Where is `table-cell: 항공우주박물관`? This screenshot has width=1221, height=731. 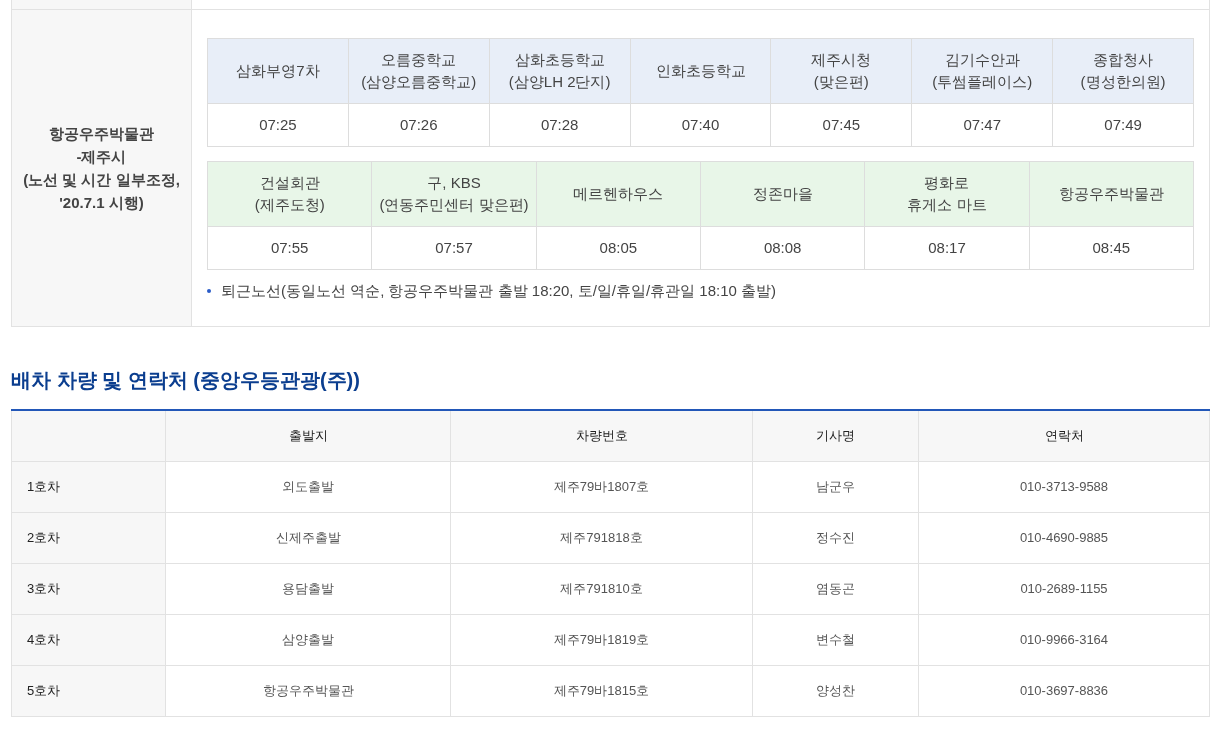 table-cell: 항공우주박물관 is located at coordinates (308, 691).